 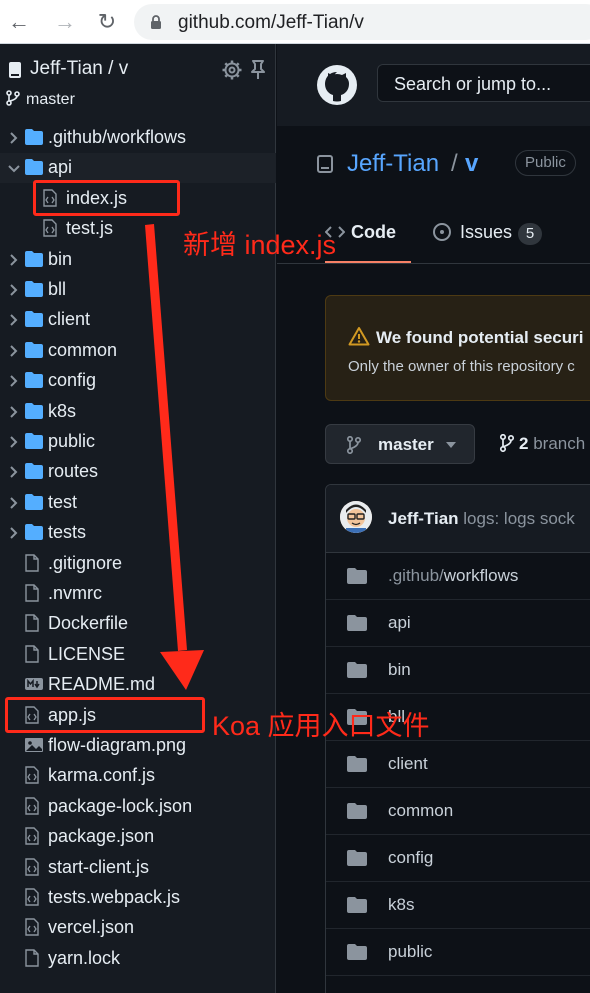 I want to click on repo-icon, so click(x=15, y=70).